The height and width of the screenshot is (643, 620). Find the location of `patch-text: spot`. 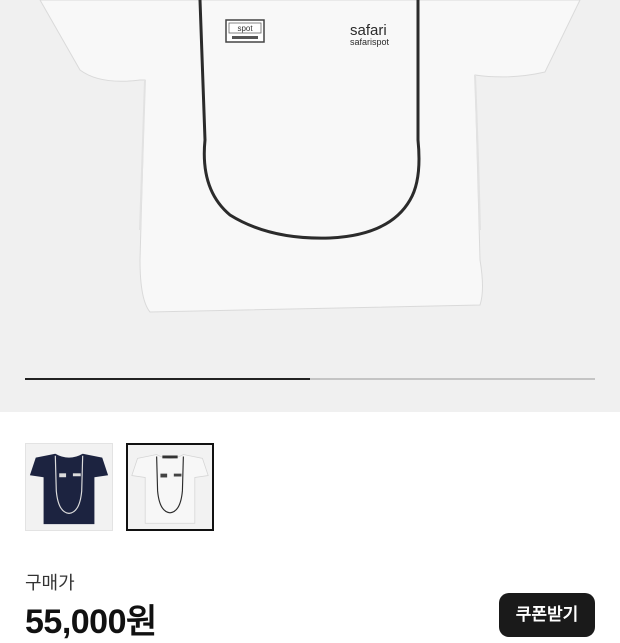

patch-text: spot is located at coordinates (245, 28).